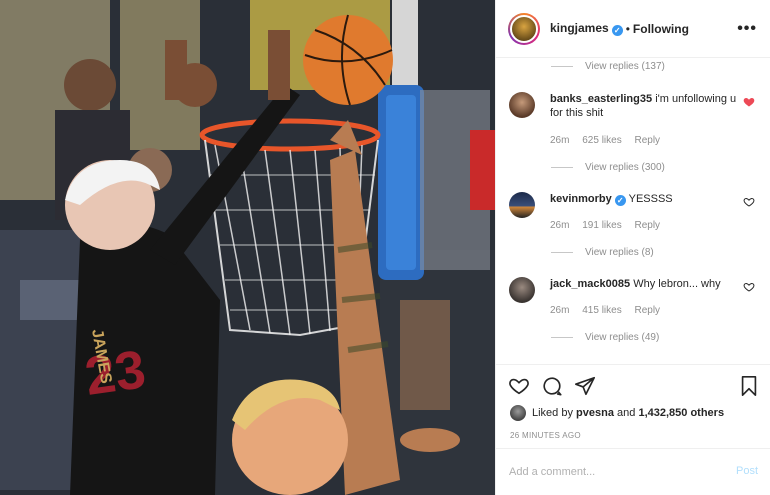 The height and width of the screenshot is (495, 770). Describe the element at coordinates (585, 386) in the screenshot. I see `share-icon` at that location.